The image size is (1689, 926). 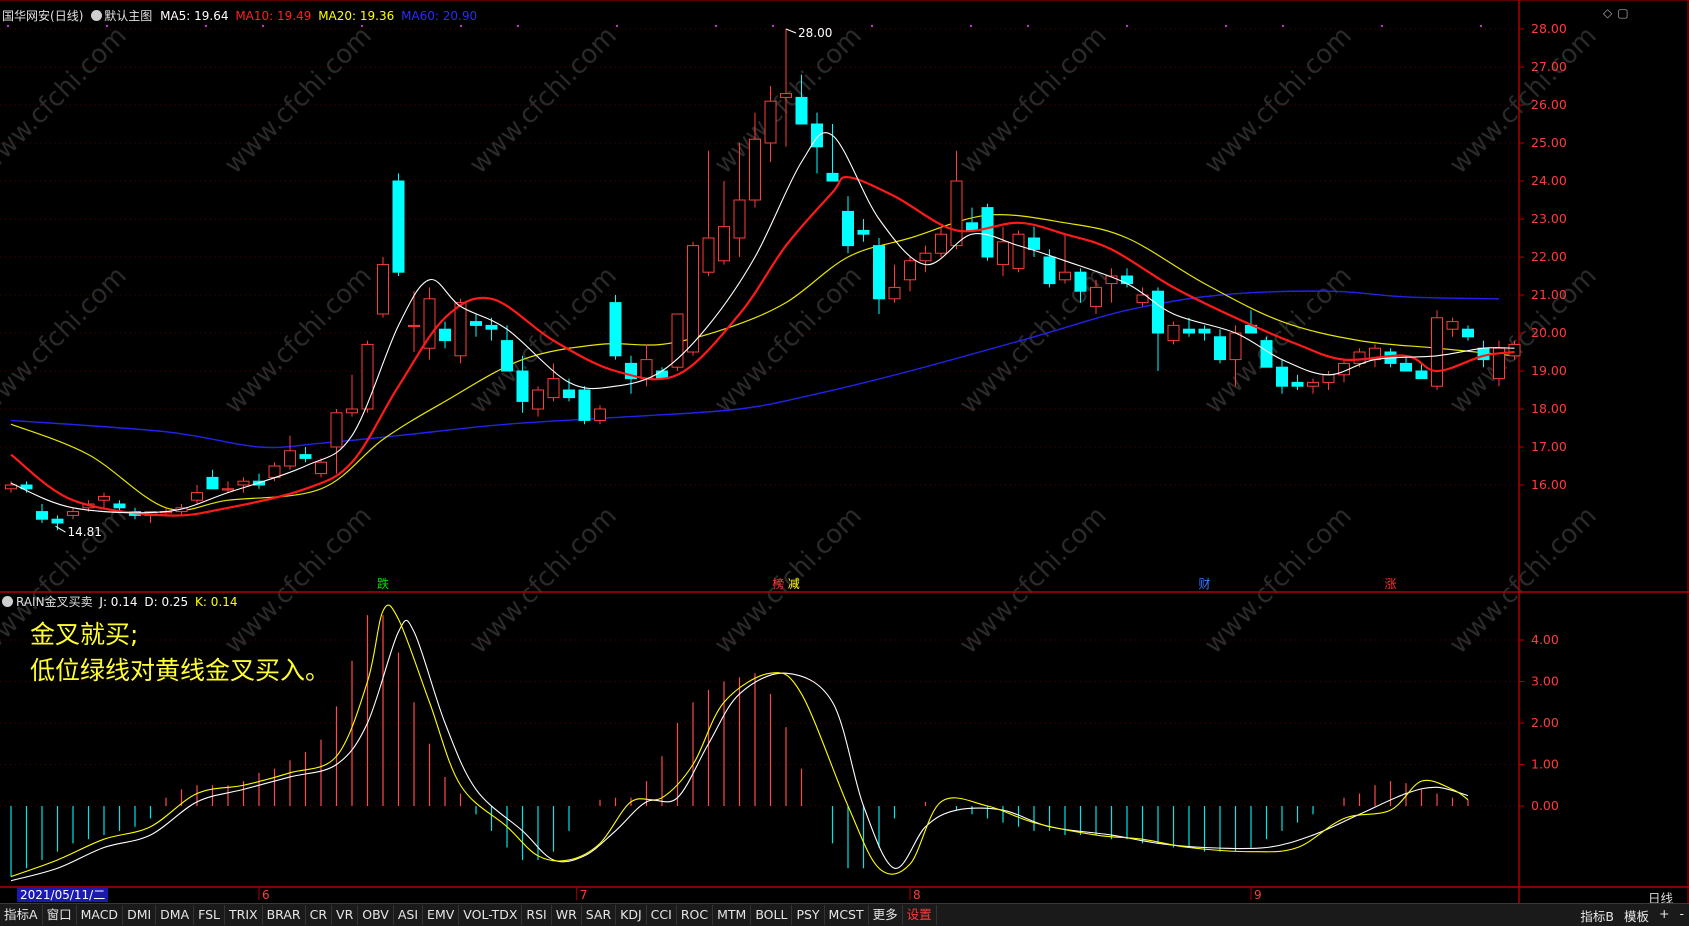 I want to click on current-date: 2021/05/11/二, so click(x=63, y=895).